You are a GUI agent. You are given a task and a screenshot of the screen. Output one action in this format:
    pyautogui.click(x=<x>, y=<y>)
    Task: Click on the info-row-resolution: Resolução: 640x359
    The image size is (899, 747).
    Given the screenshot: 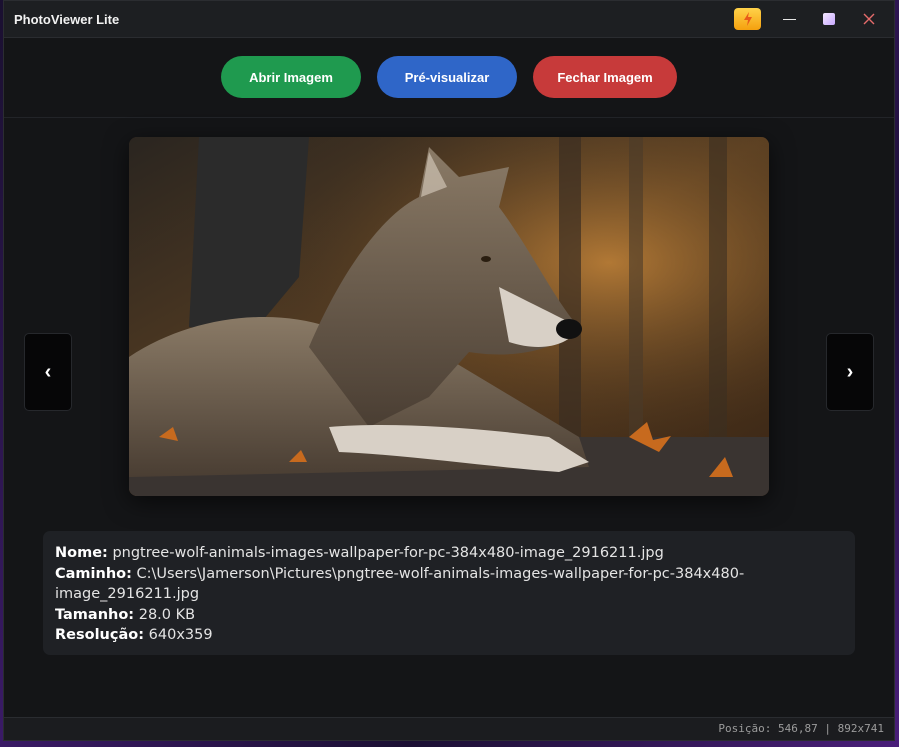 What is the action you would take?
    pyautogui.click(x=449, y=635)
    